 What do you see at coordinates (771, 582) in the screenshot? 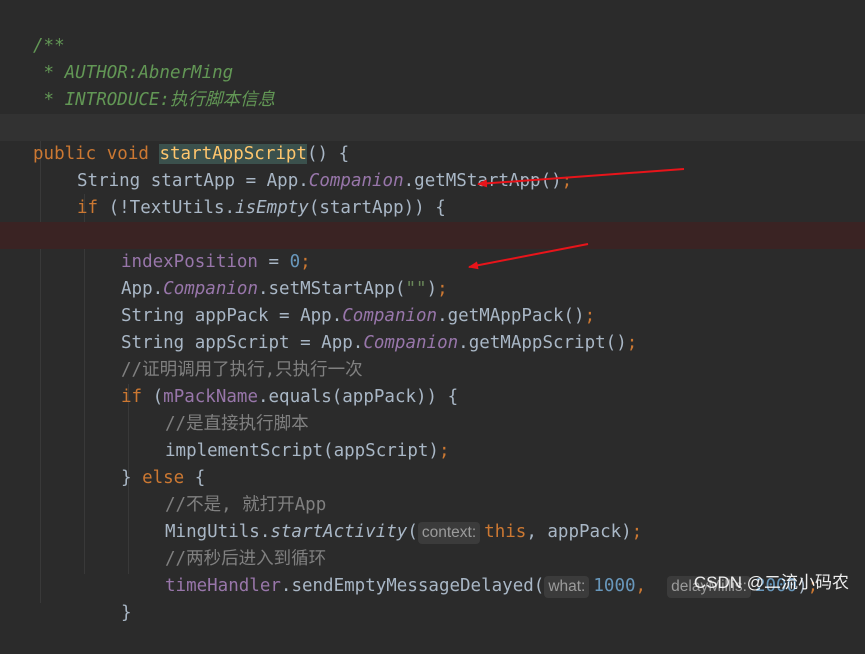
I see `watermark: CSDN @二流小码农` at bounding box center [771, 582].